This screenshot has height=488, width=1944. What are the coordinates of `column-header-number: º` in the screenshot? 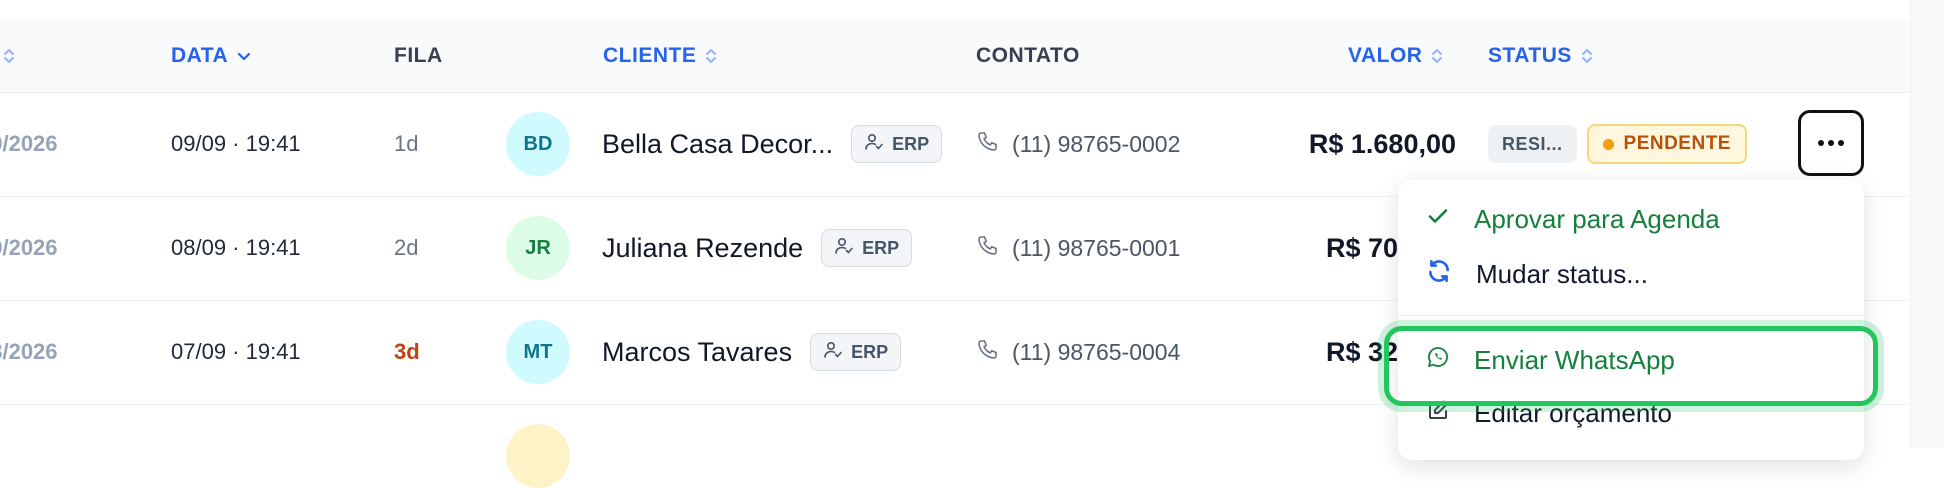 It's located at (8, 56).